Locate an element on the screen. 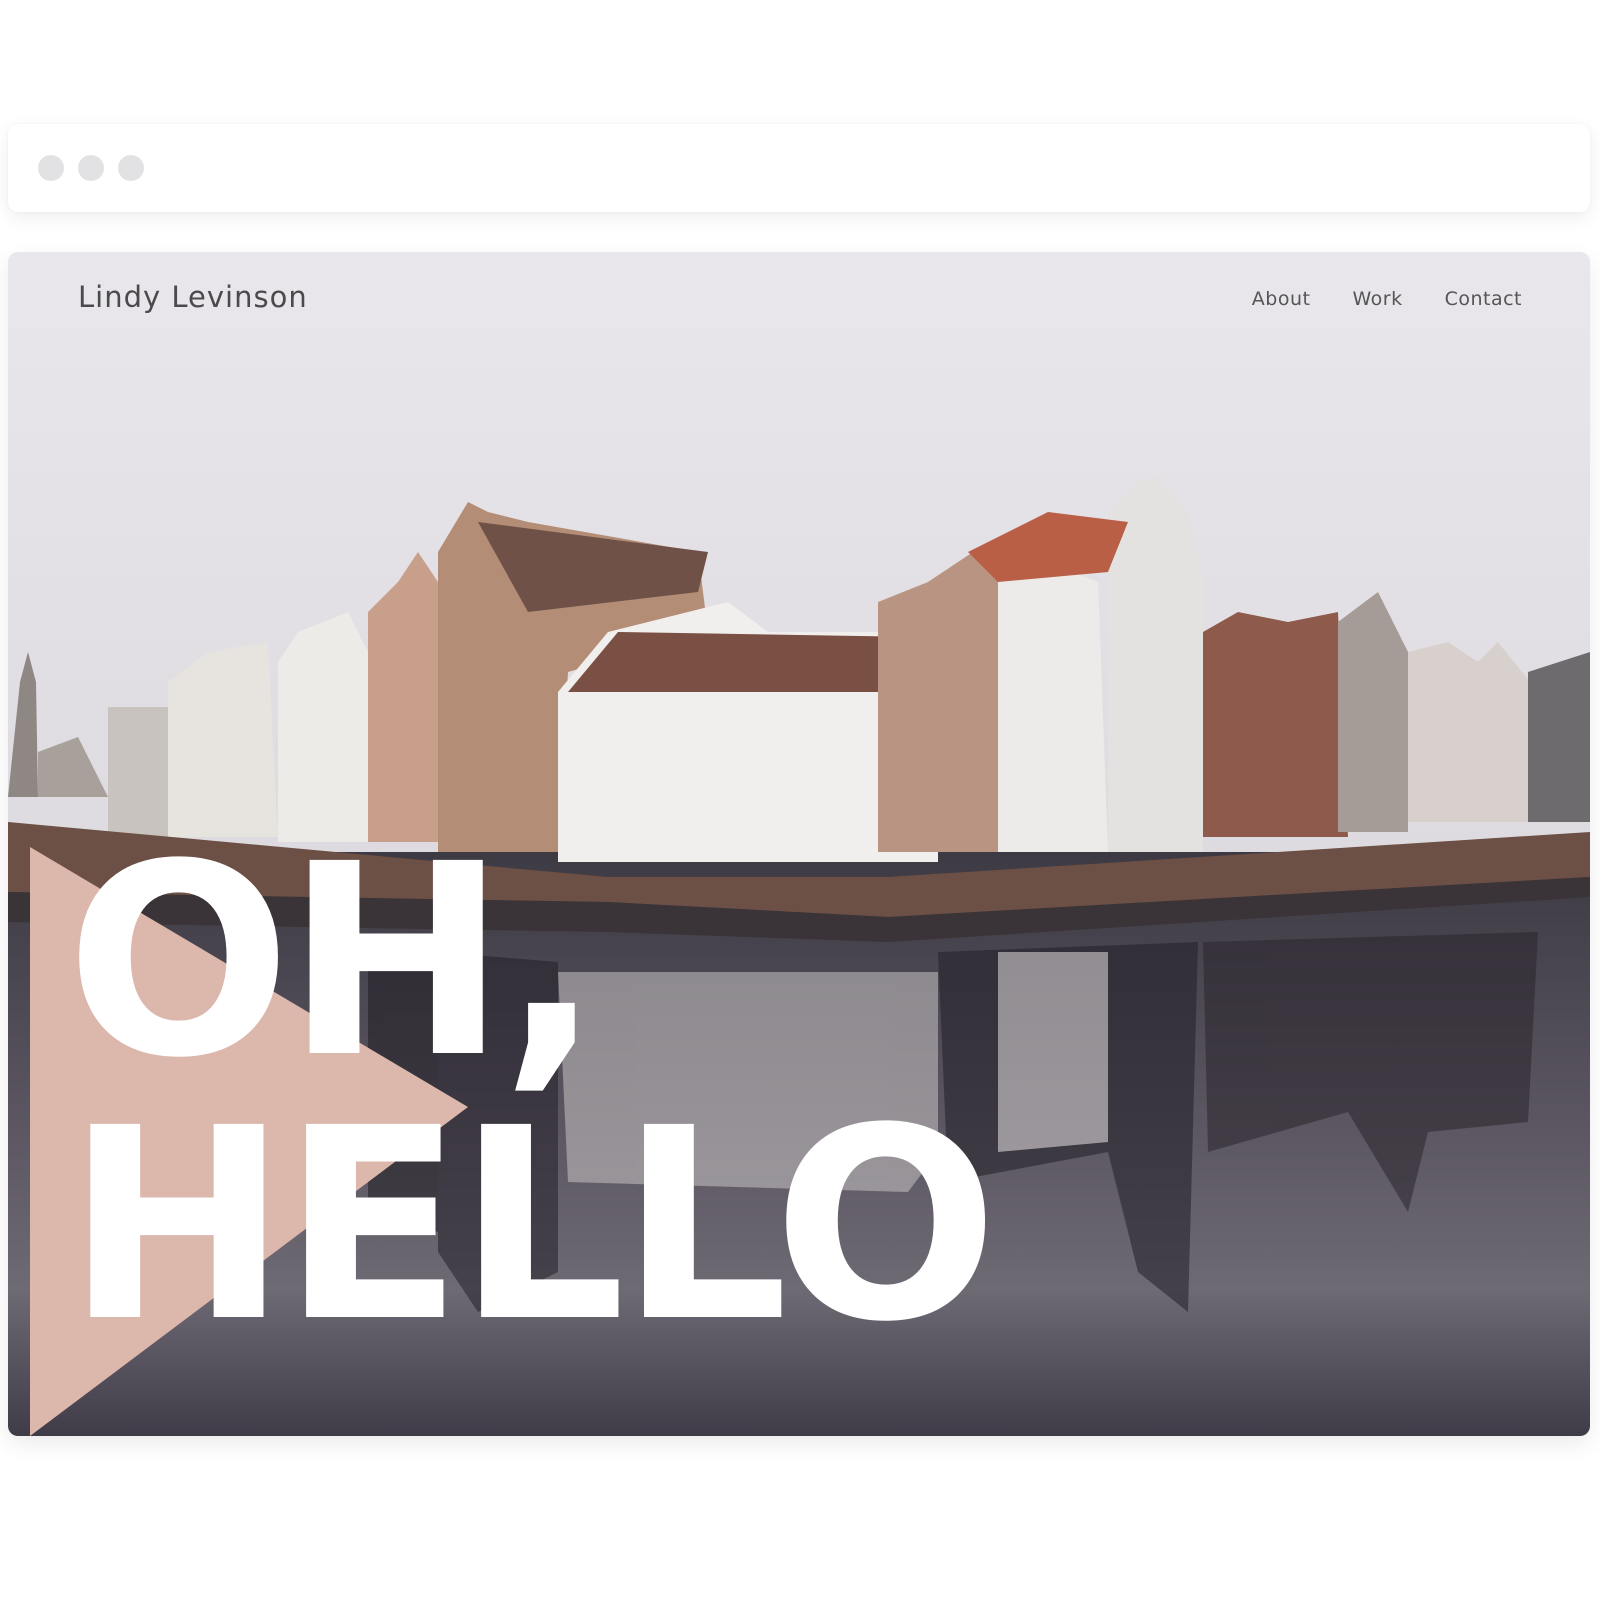 The width and height of the screenshot is (1600, 1600). main-navigation: About Work Contact is located at coordinates (1387, 299).